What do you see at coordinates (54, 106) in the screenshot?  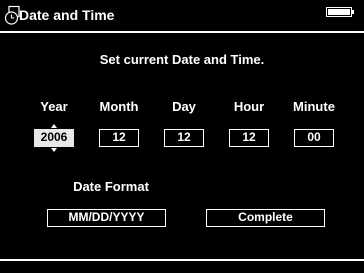 I see `year-label: Year` at bounding box center [54, 106].